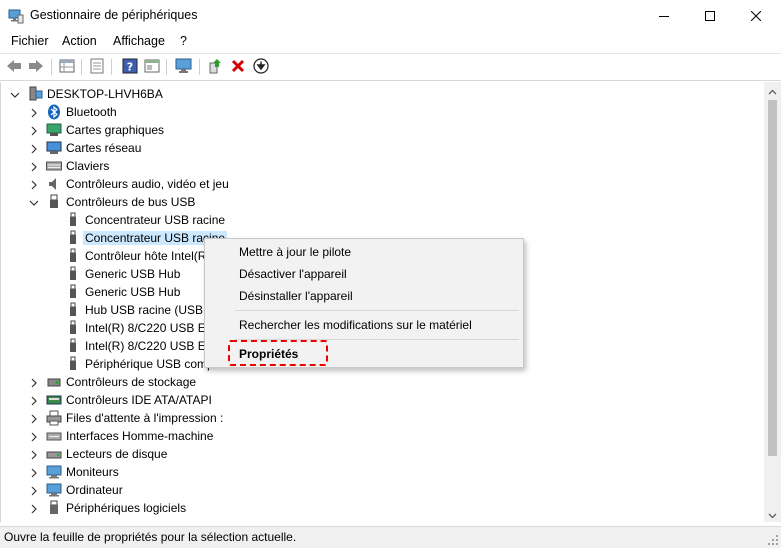 This screenshot has height=548, width=781. I want to click on tree-category: Périphériques logiciels, so click(381, 508).